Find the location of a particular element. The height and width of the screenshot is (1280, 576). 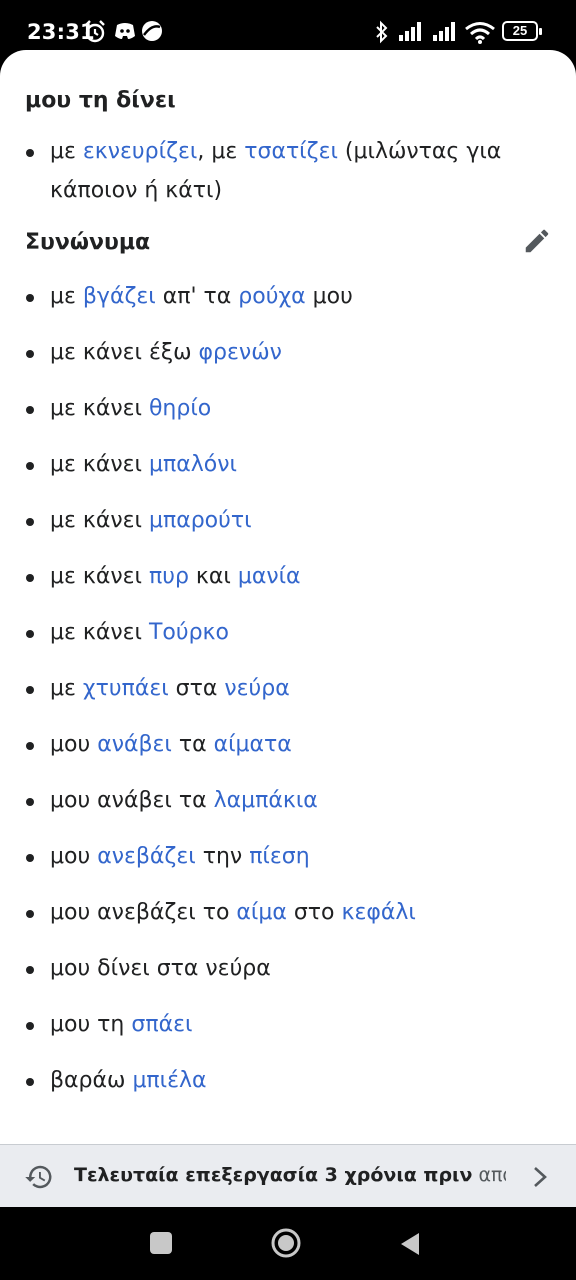

system-nav-bar is located at coordinates (288, 1243).